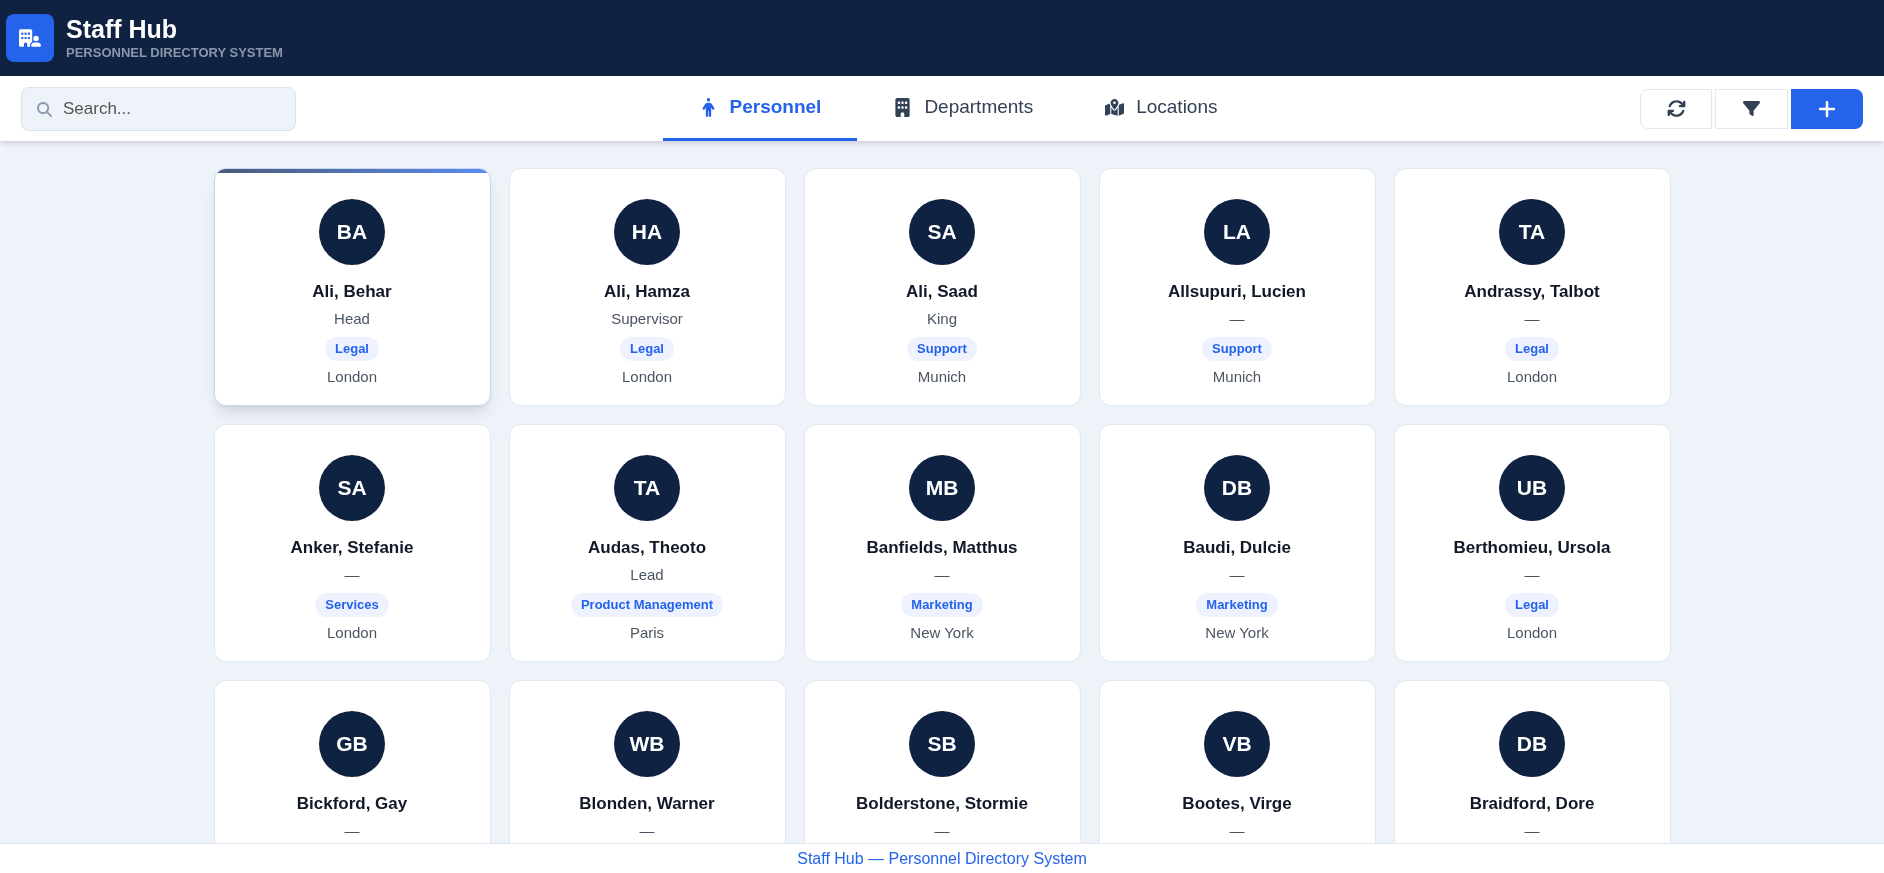  Describe the element at coordinates (1532, 292) in the screenshot. I see `person-name: Andrassy, Talbot` at that location.